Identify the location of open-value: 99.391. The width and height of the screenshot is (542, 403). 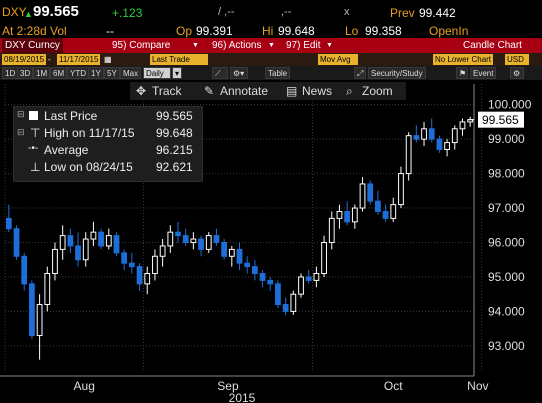
(214, 31).